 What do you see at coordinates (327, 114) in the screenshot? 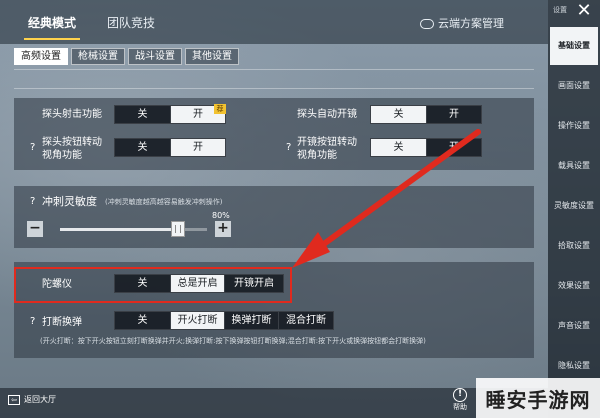
I see `peek-auto-scope-label: 探头自动开镜` at bounding box center [327, 114].